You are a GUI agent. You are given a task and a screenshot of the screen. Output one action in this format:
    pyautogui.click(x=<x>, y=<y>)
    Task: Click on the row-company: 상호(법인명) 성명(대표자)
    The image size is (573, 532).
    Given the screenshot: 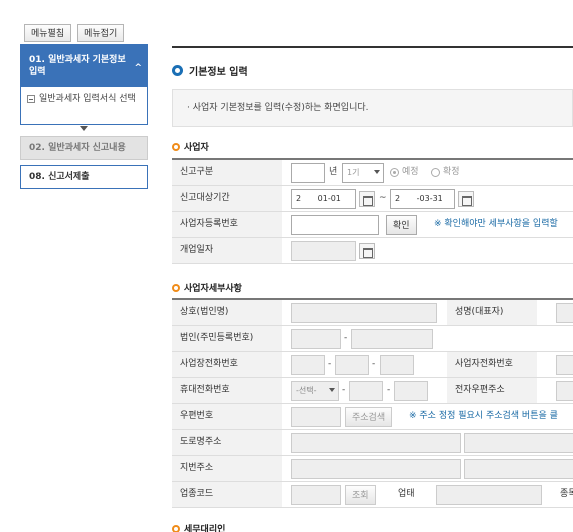 What is the action you would take?
    pyautogui.click(x=372, y=313)
    